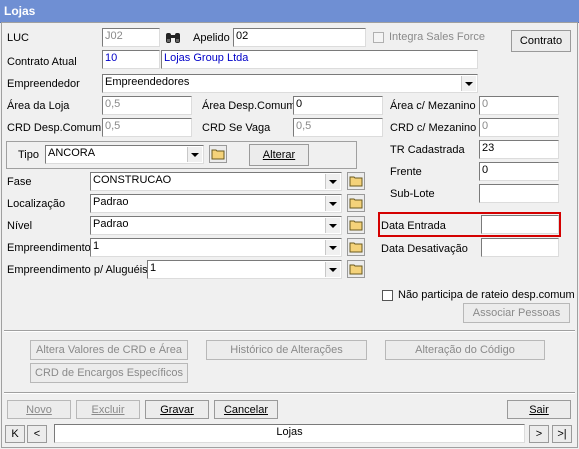 Image resolution: width=579 pixels, height=449 pixels. I want to click on contrato-atual-label: Contrato Atual, so click(42, 62).